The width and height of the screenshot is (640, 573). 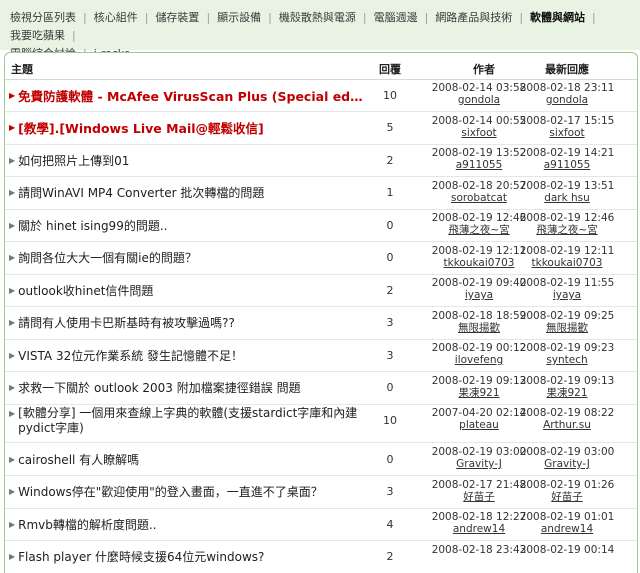 I want to click on last-reply-date: 2008-02-19 12:46, so click(x=567, y=218).